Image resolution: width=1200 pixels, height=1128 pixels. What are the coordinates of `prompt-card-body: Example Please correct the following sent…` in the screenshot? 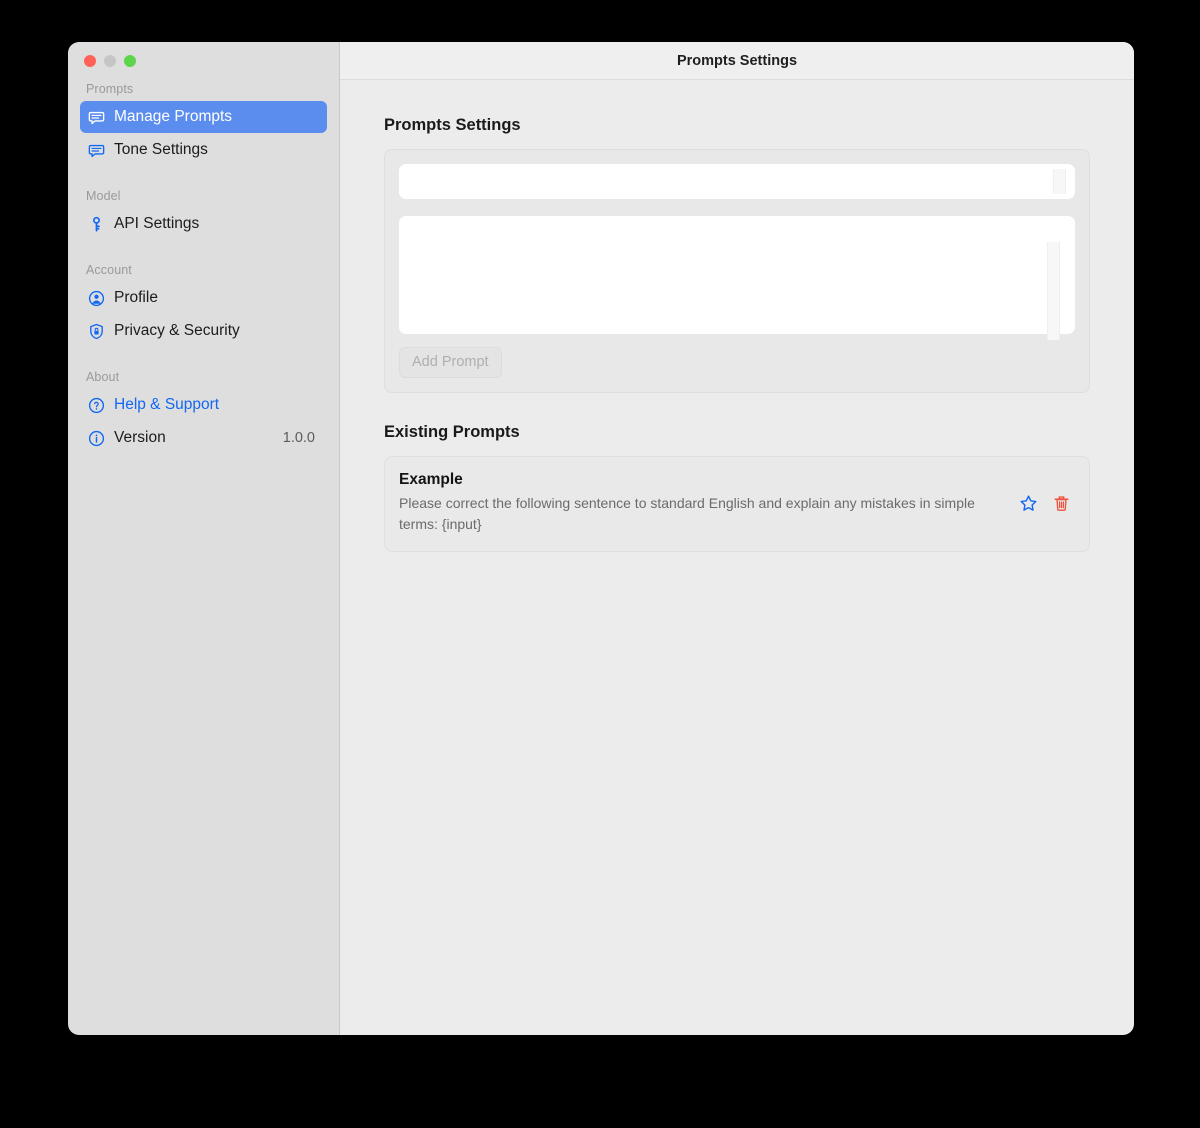 It's located at (708, 503).